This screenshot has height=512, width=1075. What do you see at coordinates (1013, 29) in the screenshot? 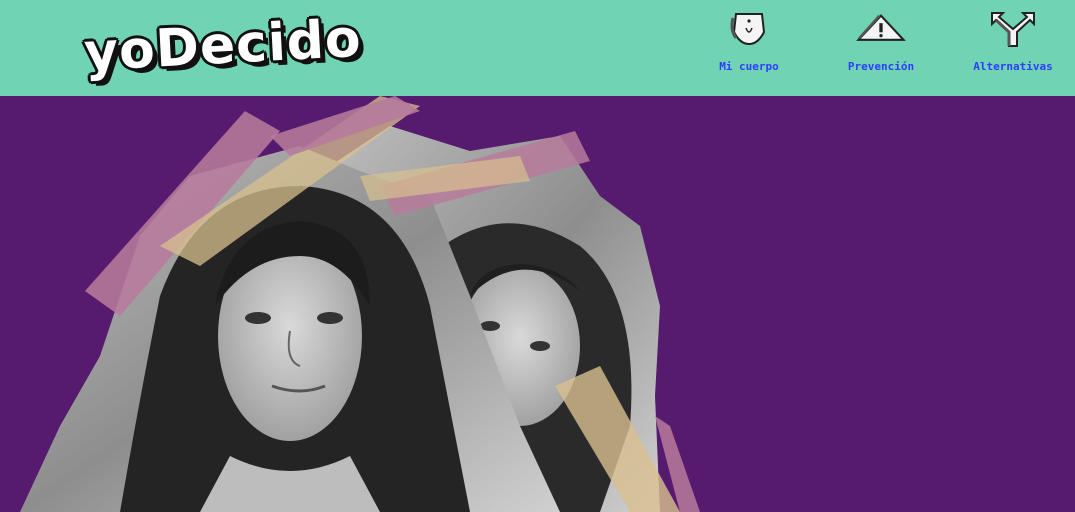
I see `branch-arrows-icon` at bounding box center [1013, 29].